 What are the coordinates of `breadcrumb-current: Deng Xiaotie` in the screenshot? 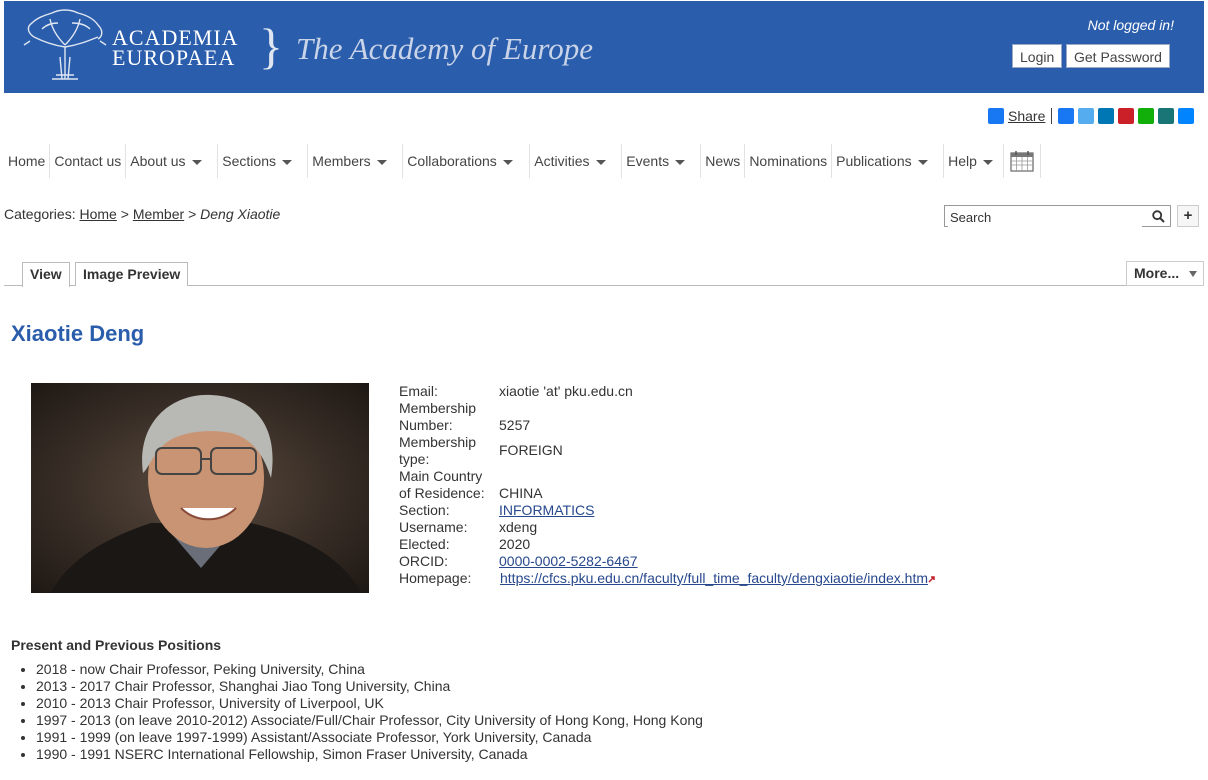 It's located at (240, 214).